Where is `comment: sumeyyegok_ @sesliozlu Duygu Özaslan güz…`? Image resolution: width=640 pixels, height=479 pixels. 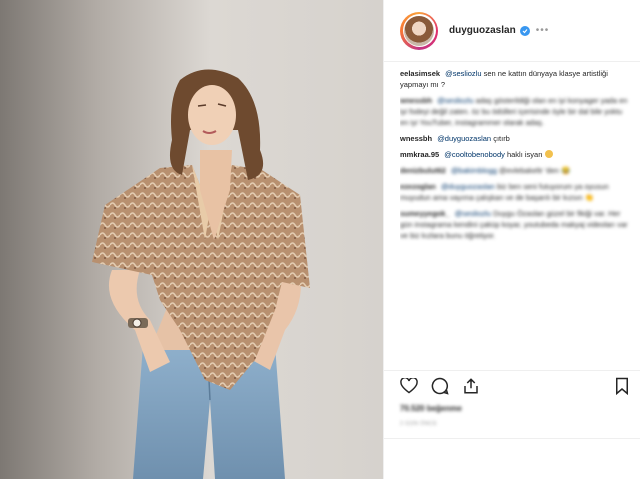
comment: sumeyyegok_ @sesliozlu Duygu Özaslan güz… is located at coordinates (516, 224).